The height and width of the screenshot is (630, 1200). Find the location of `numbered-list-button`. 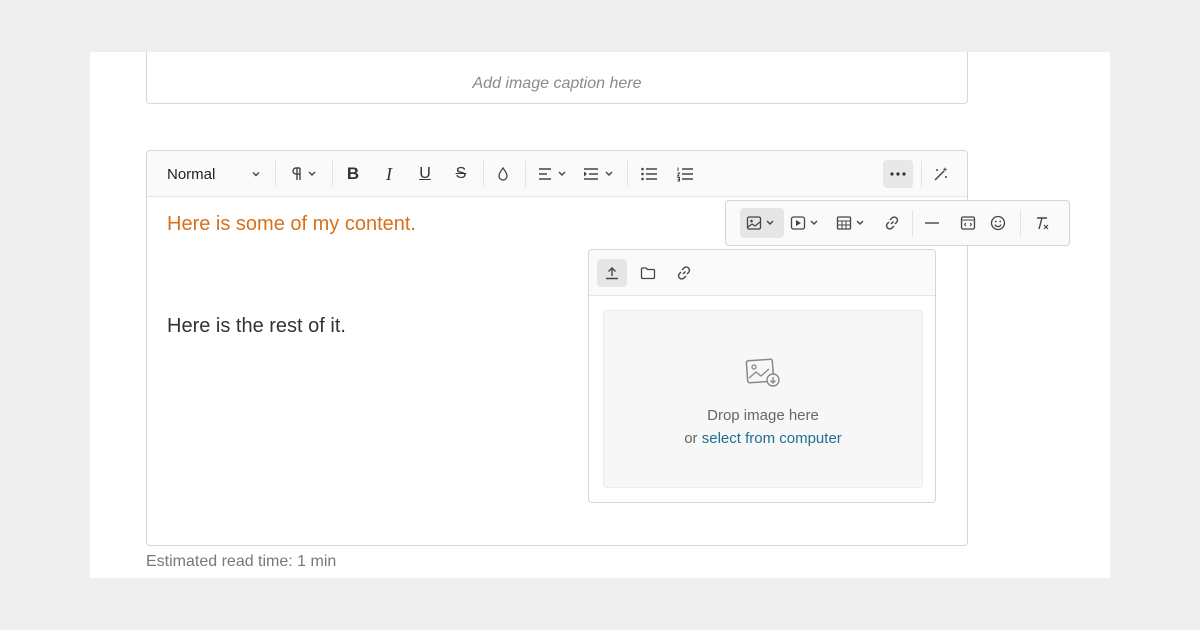

numbered-list-button is located at coordinates (685, 174).